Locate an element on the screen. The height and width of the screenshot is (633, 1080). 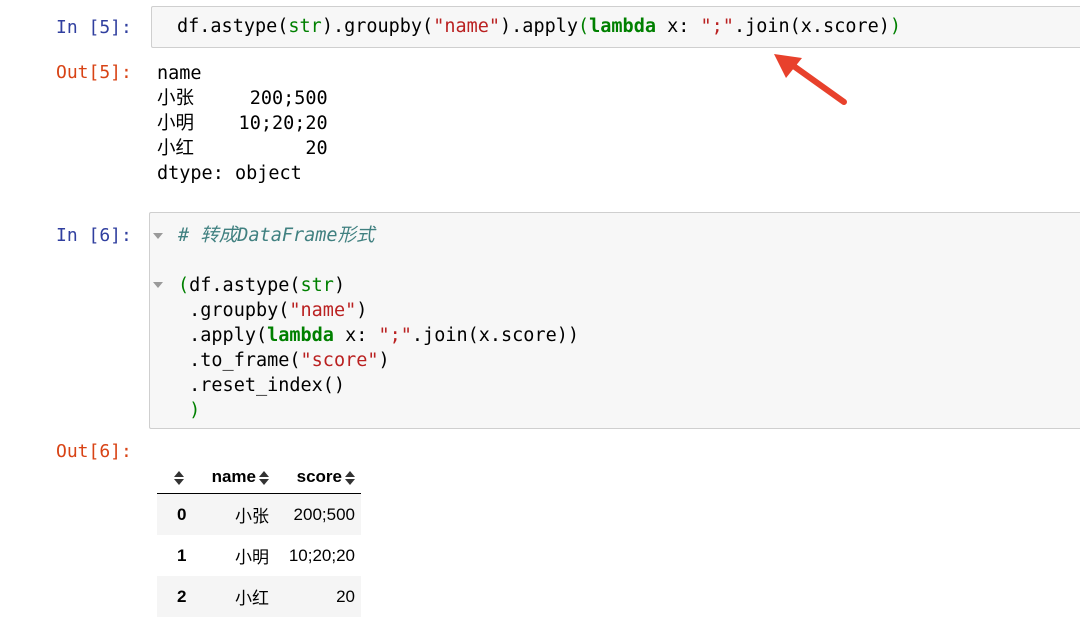
table-row: 2 小红 20 is located at coordinates (259, 596).